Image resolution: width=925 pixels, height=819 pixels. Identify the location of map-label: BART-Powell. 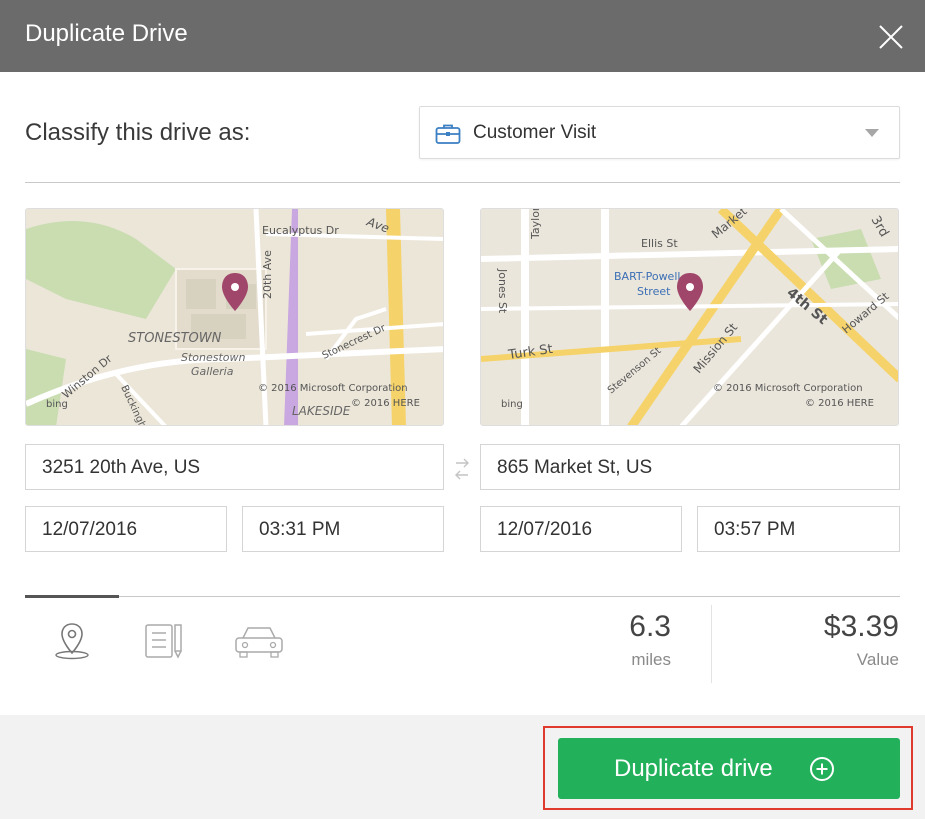
(647, 276).